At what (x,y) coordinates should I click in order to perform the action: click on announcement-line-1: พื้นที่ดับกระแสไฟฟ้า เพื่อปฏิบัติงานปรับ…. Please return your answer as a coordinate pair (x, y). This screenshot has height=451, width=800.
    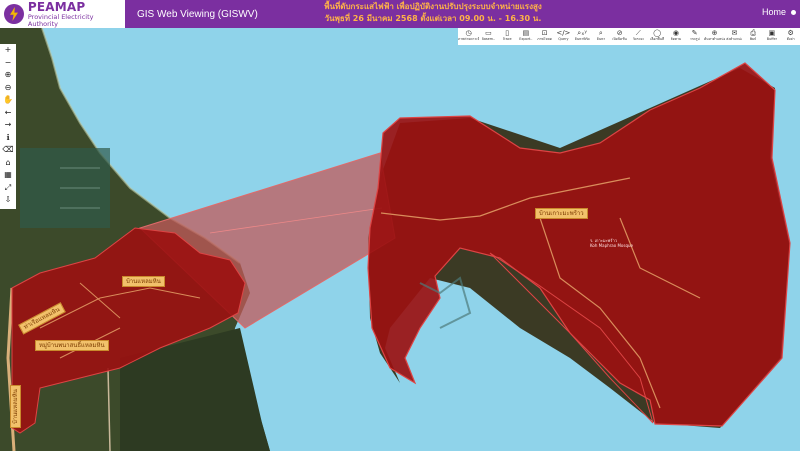
    Looking at the image, I should click on (433, 6).